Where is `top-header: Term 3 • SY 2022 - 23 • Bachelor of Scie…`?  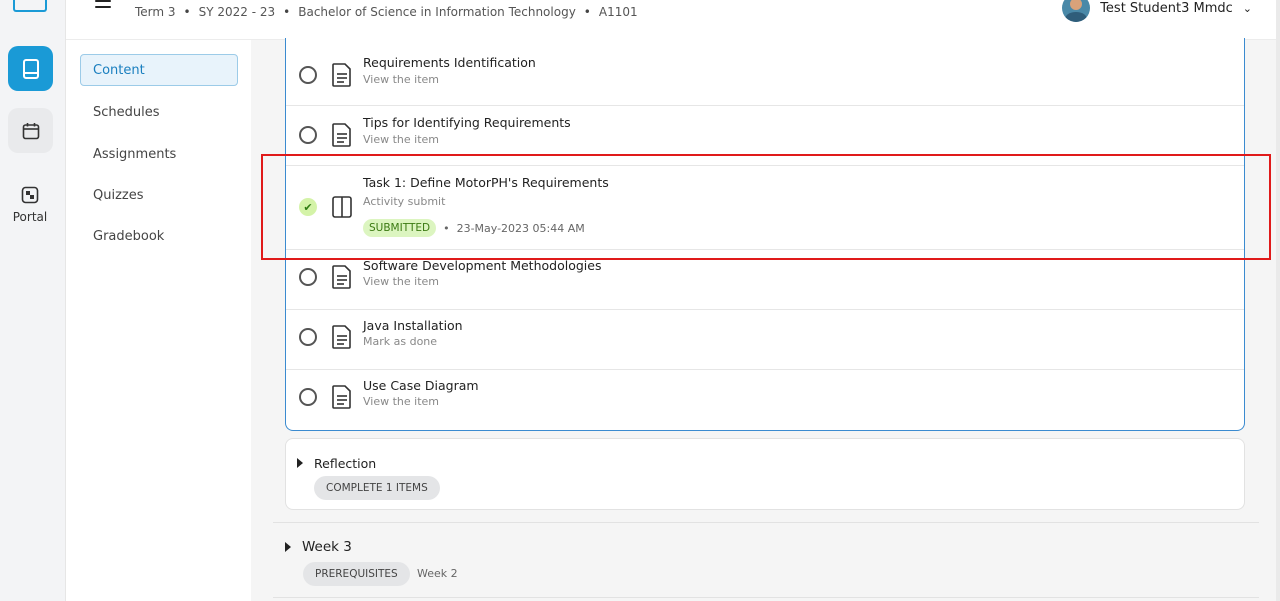
top-header: Term 3 • SY 2022 - 23 • Bachelor of Scie… is located at coordinates (673, 20).